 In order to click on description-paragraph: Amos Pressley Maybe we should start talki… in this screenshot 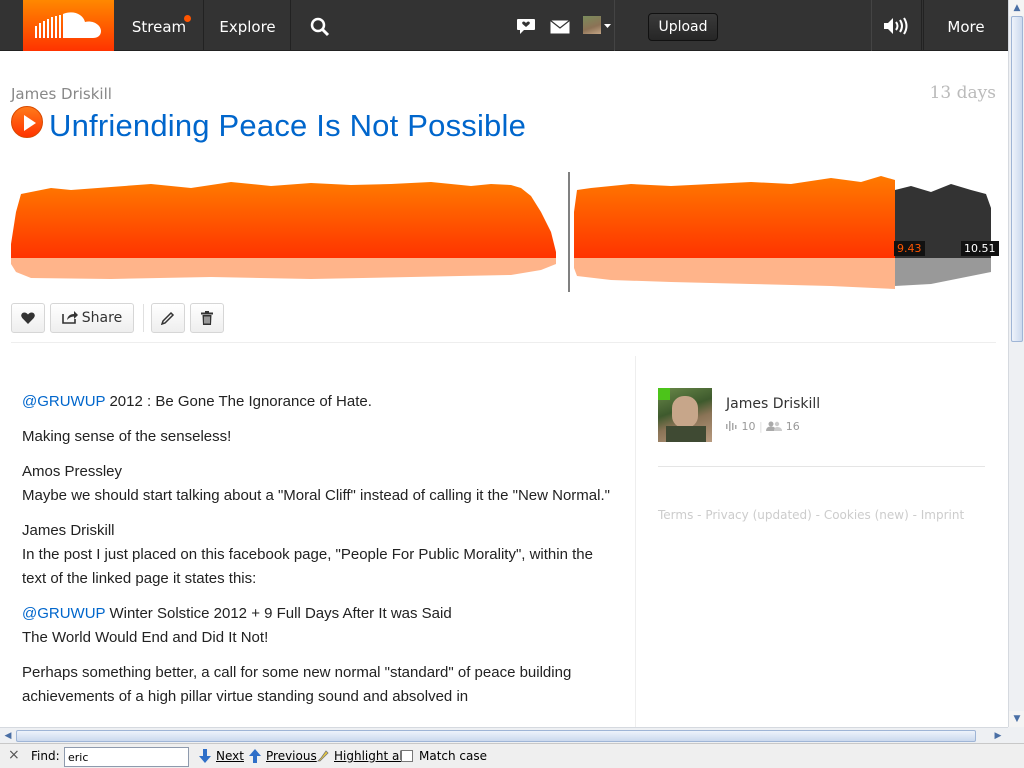, I will do `click(317, 484)`.